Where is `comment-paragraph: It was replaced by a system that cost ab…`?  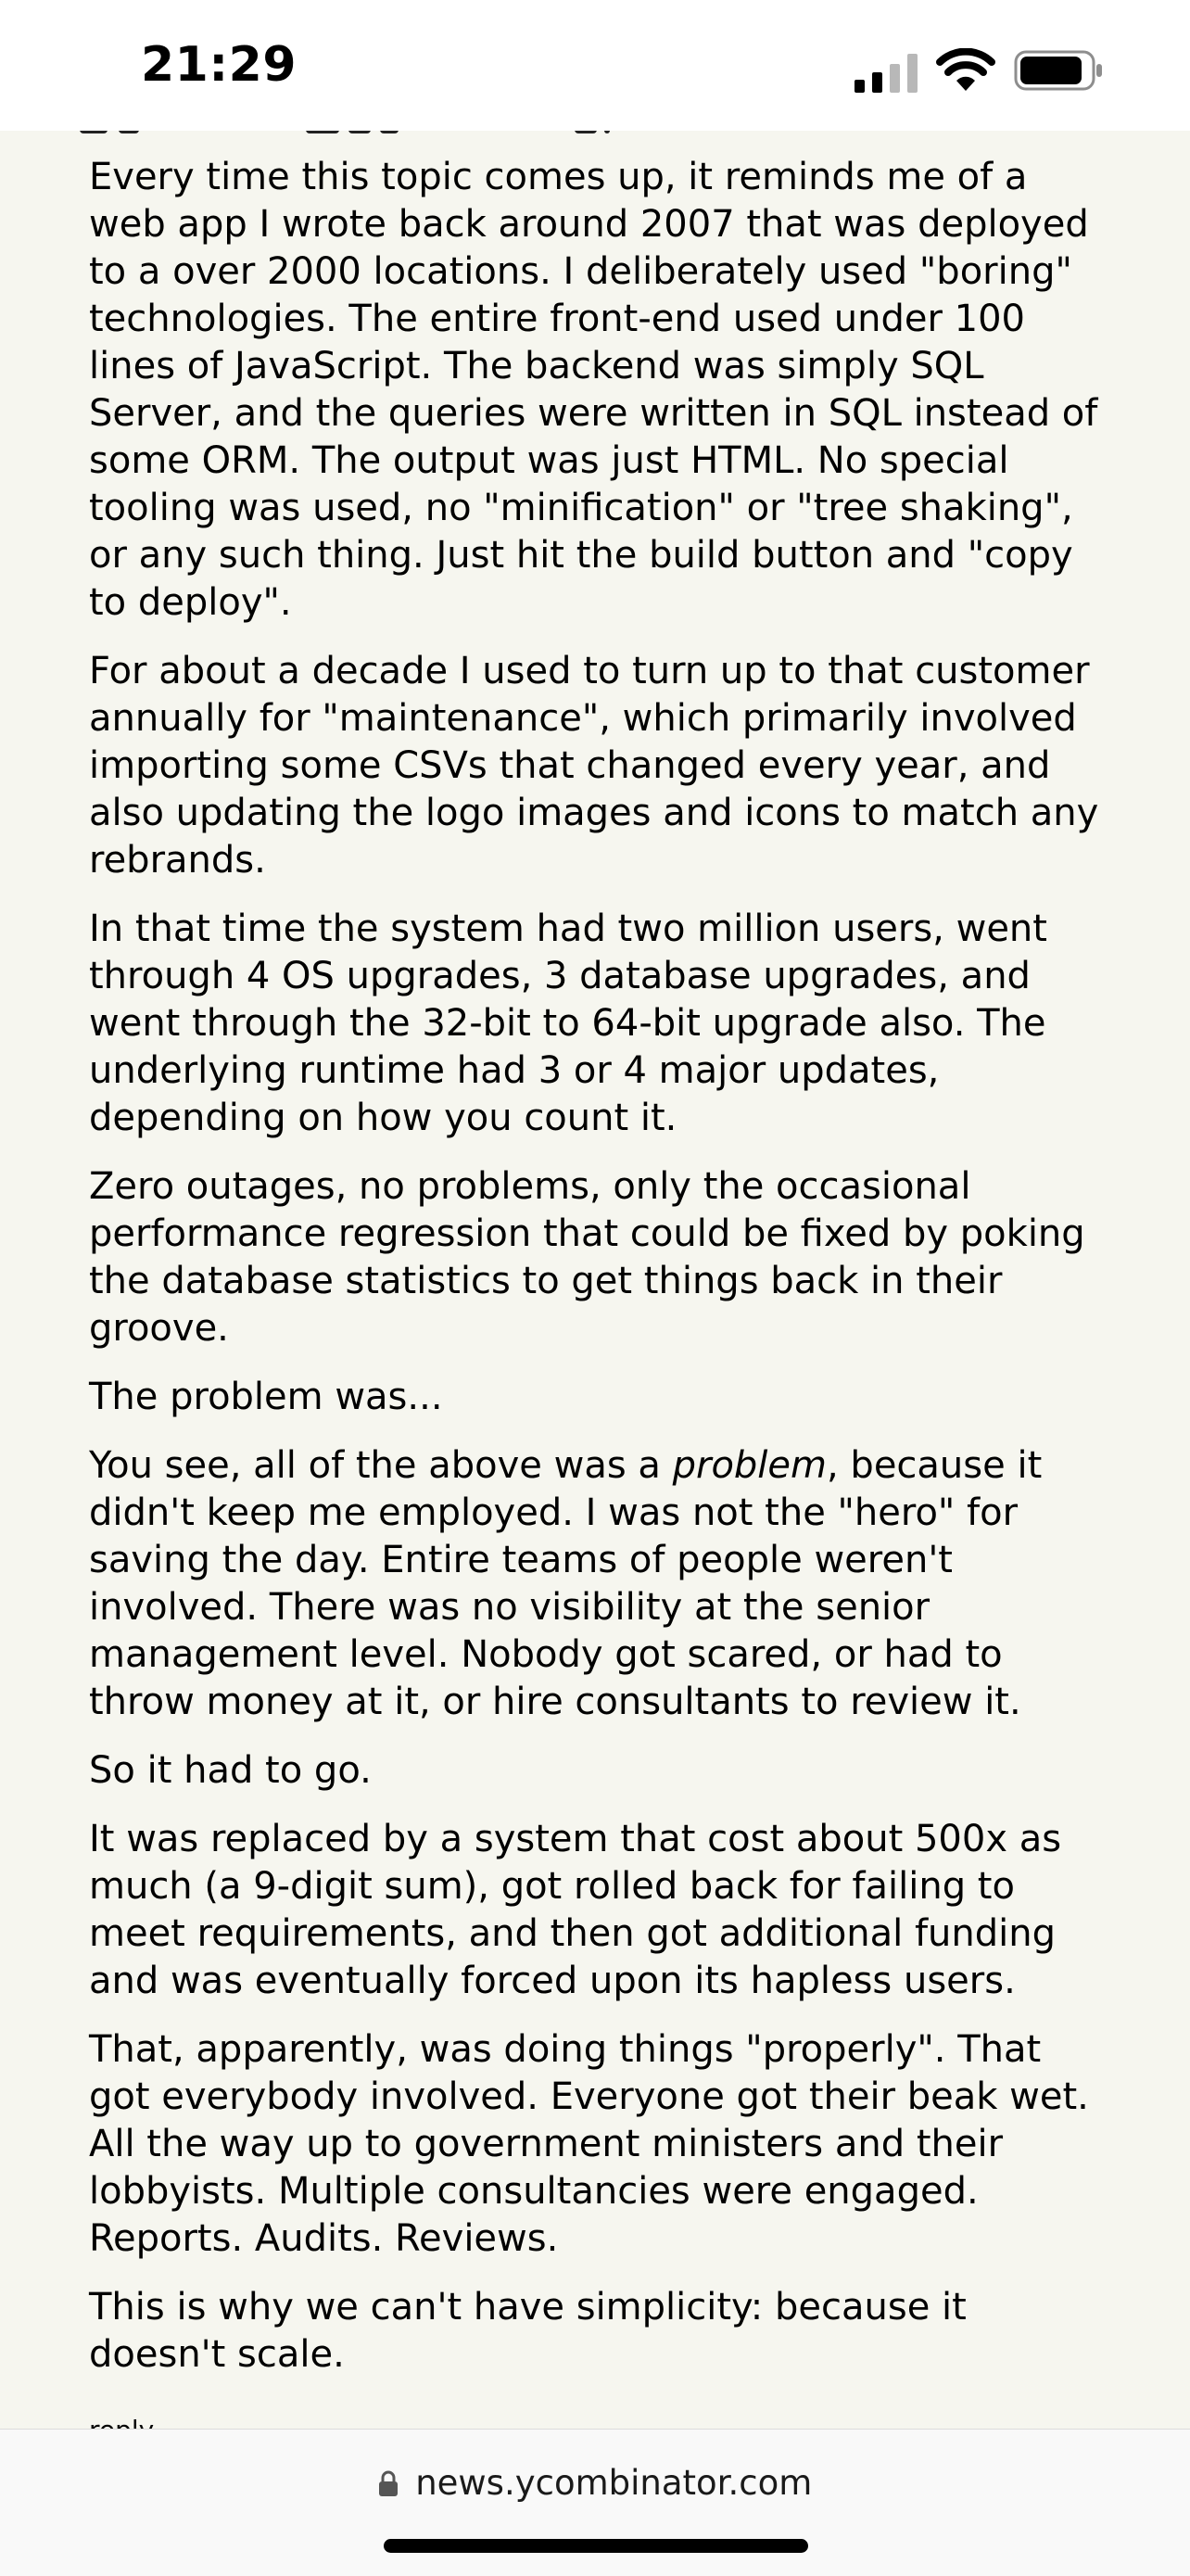 comment-paragraph: It was replaced by a system that cost ab… is located at coordinates (575, 1910).